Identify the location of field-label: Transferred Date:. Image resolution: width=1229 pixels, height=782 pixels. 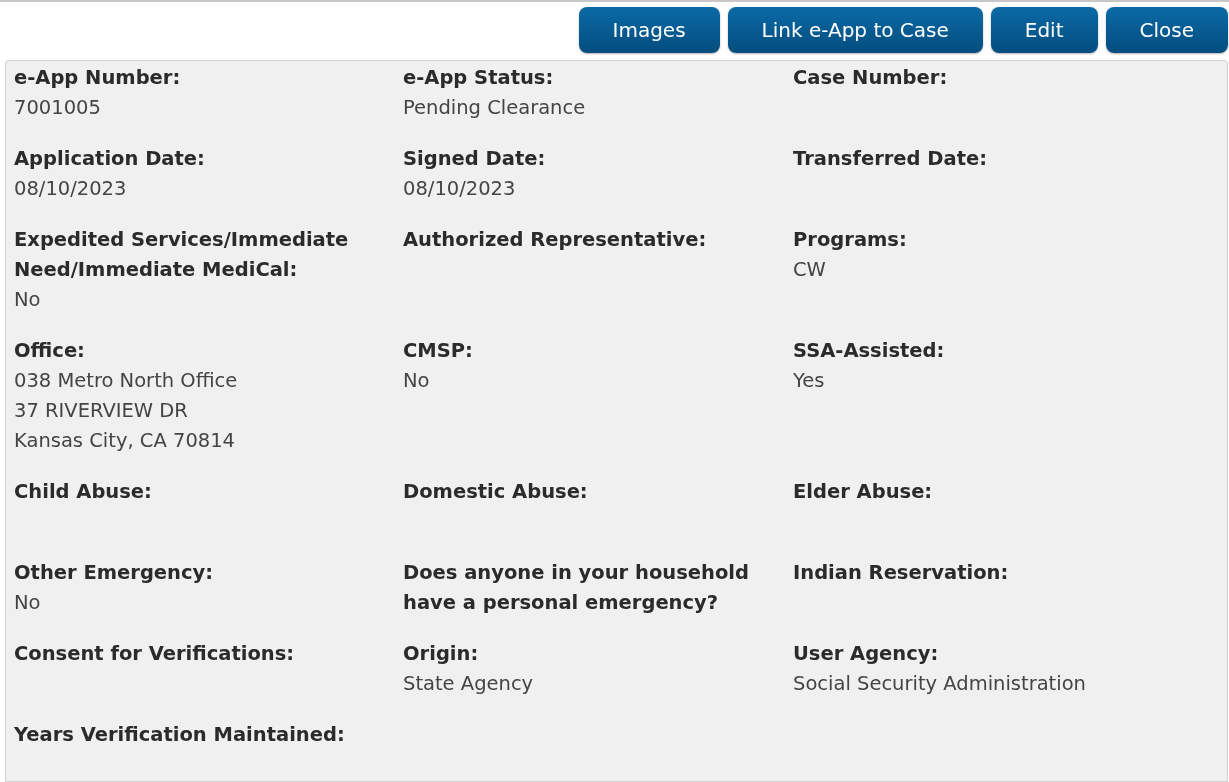
(891, 159).